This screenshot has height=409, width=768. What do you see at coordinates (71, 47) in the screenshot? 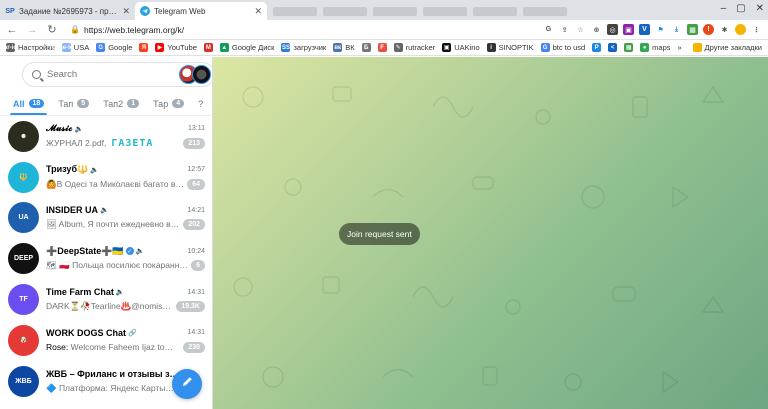
I see `bookmark-item: page-icon USA` at bounding box center [71, 47].